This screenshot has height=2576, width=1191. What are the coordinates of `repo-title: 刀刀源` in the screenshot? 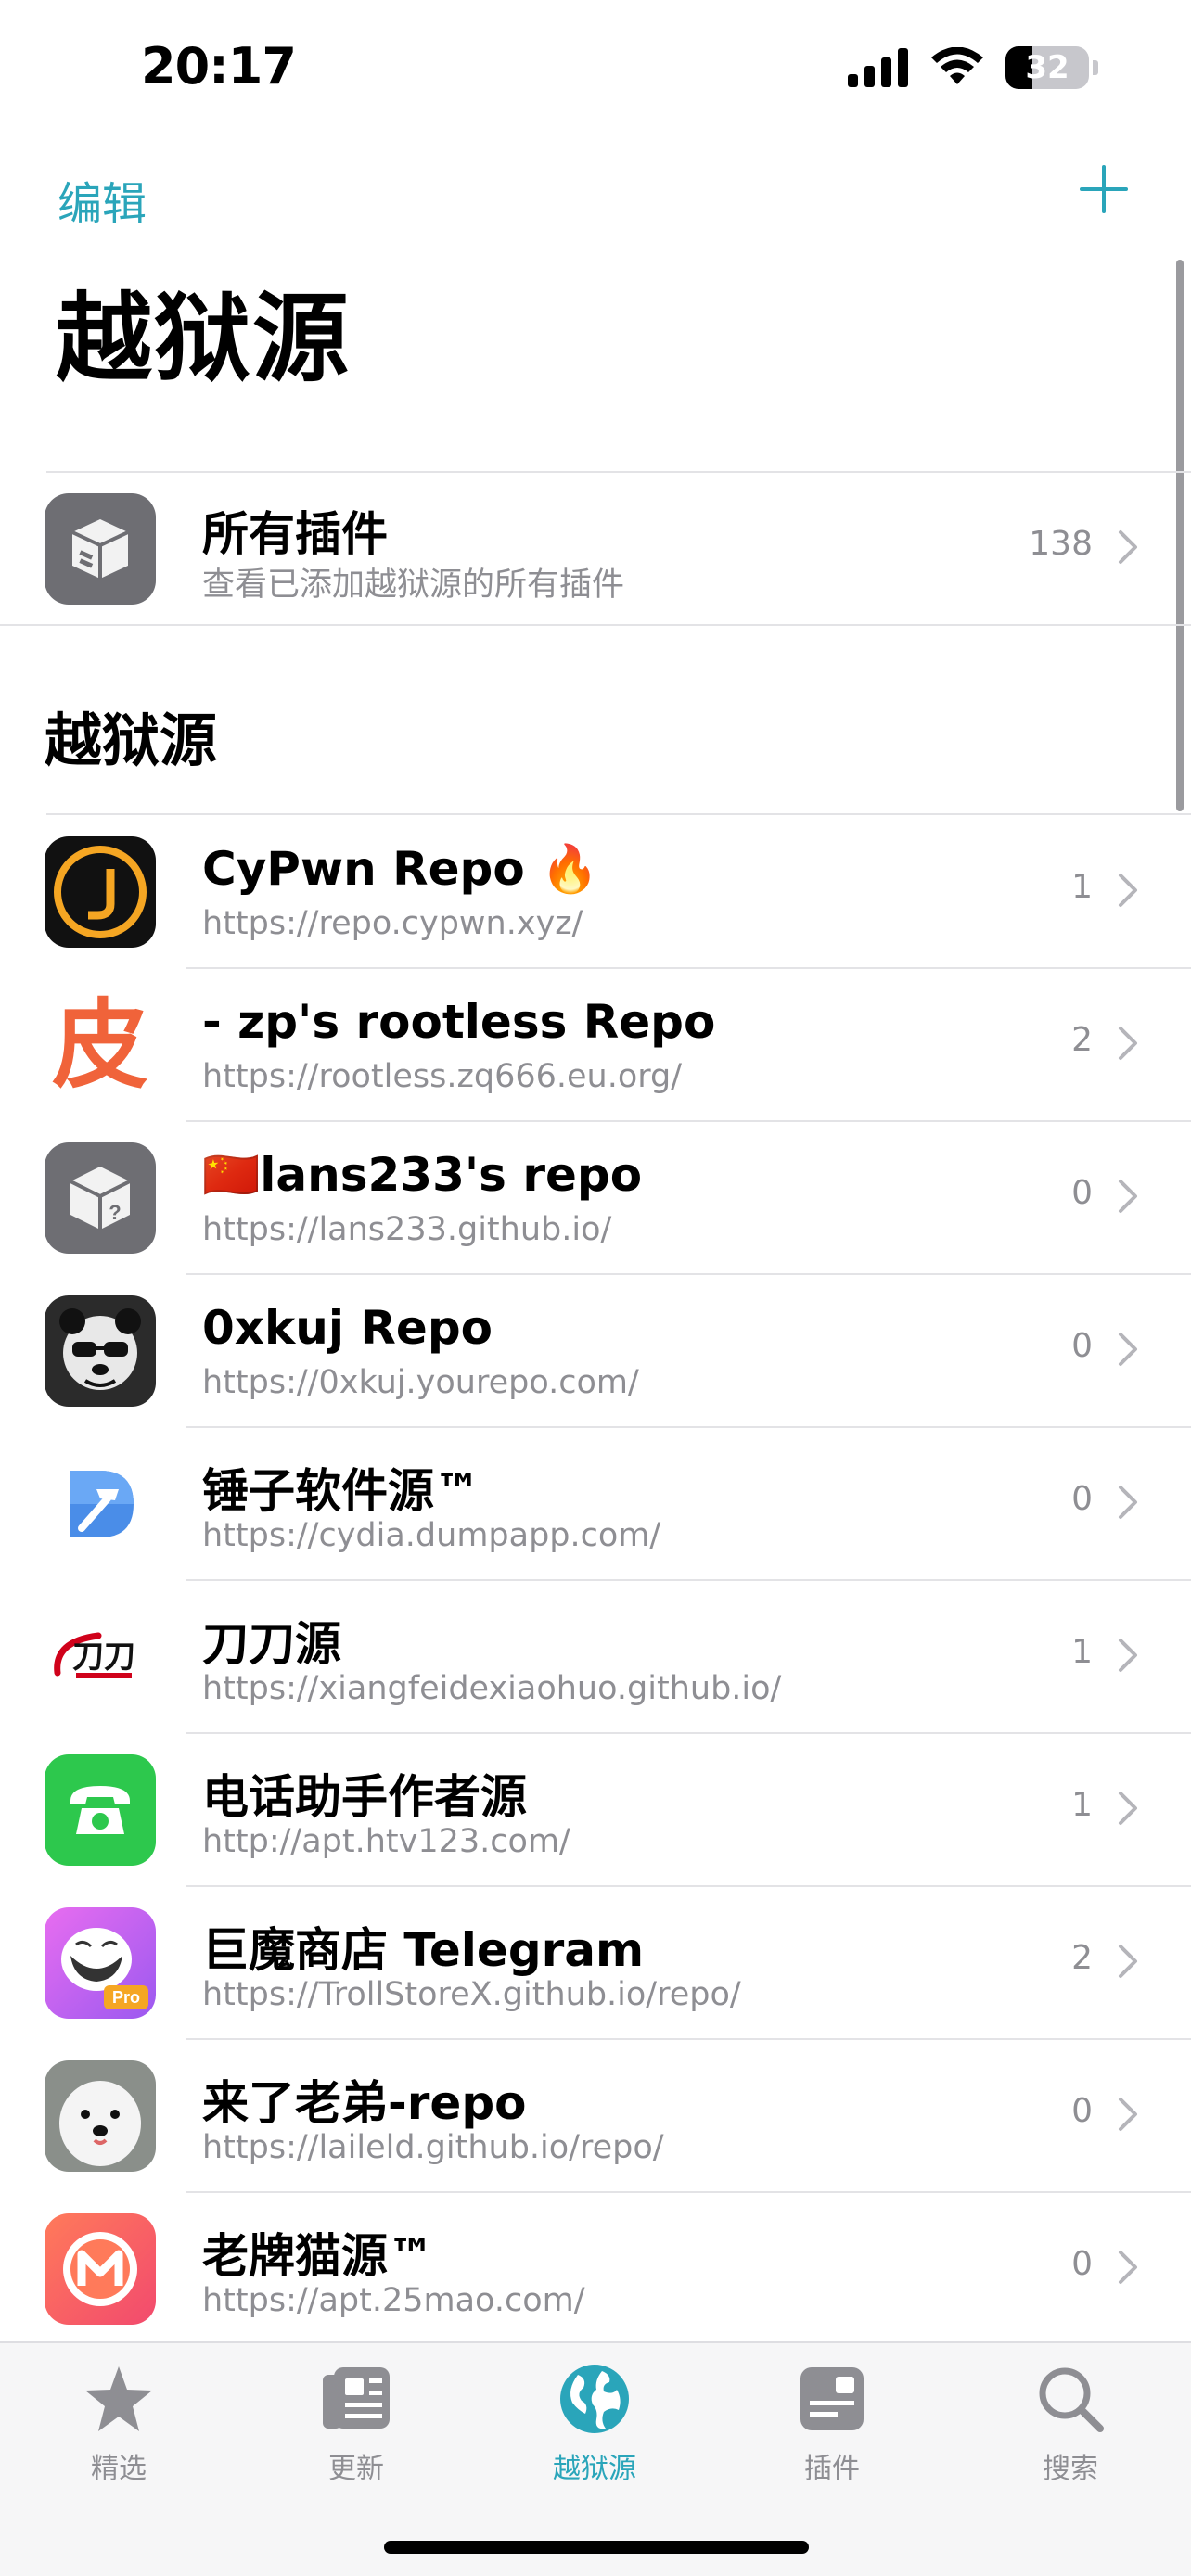 It's located at (271, 1644).